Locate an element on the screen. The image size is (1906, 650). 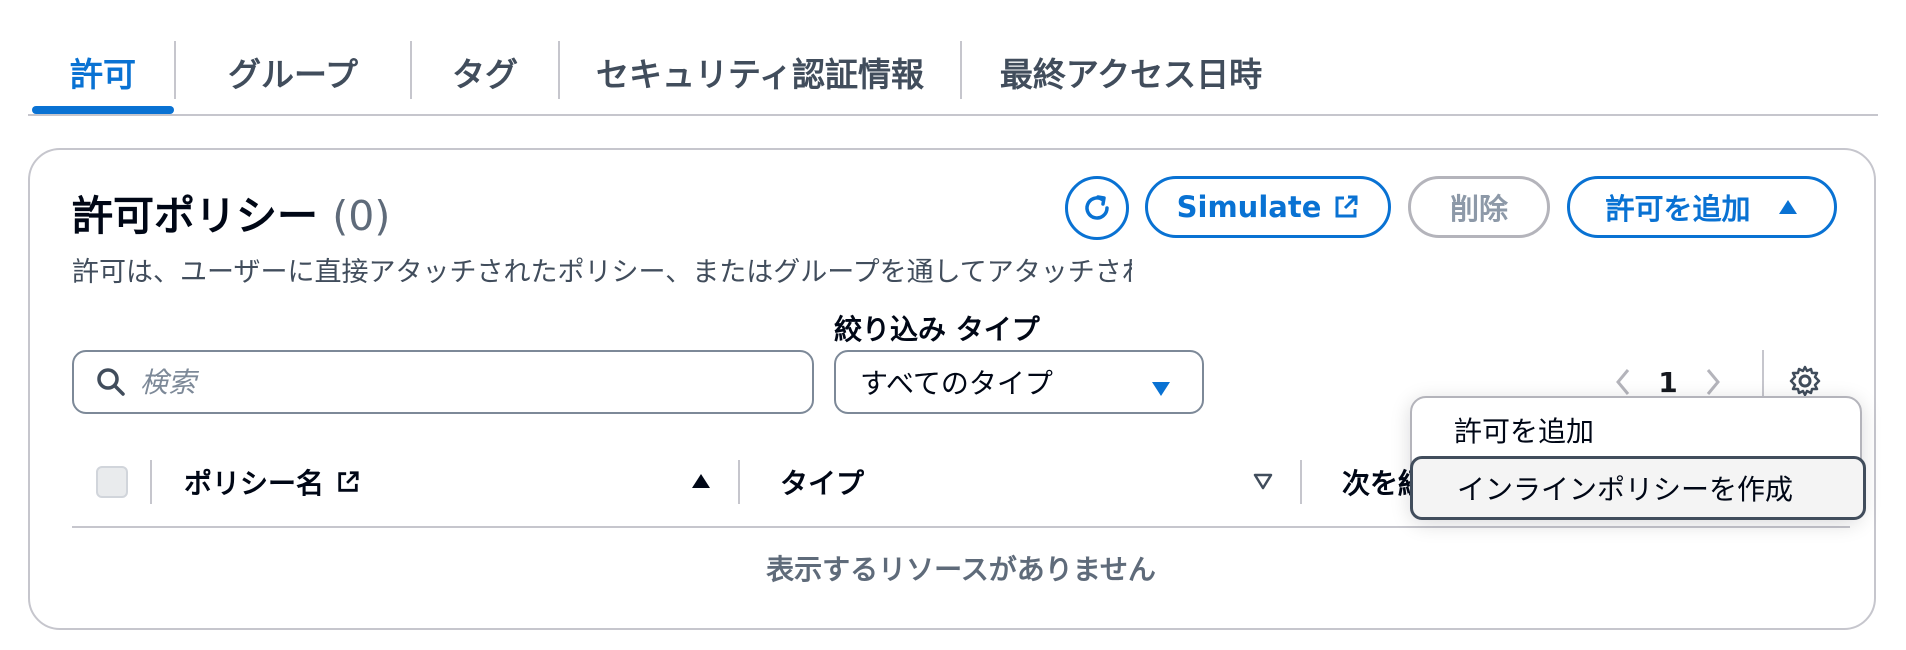
active-tab-indicator is located at coordinates (103, 110).